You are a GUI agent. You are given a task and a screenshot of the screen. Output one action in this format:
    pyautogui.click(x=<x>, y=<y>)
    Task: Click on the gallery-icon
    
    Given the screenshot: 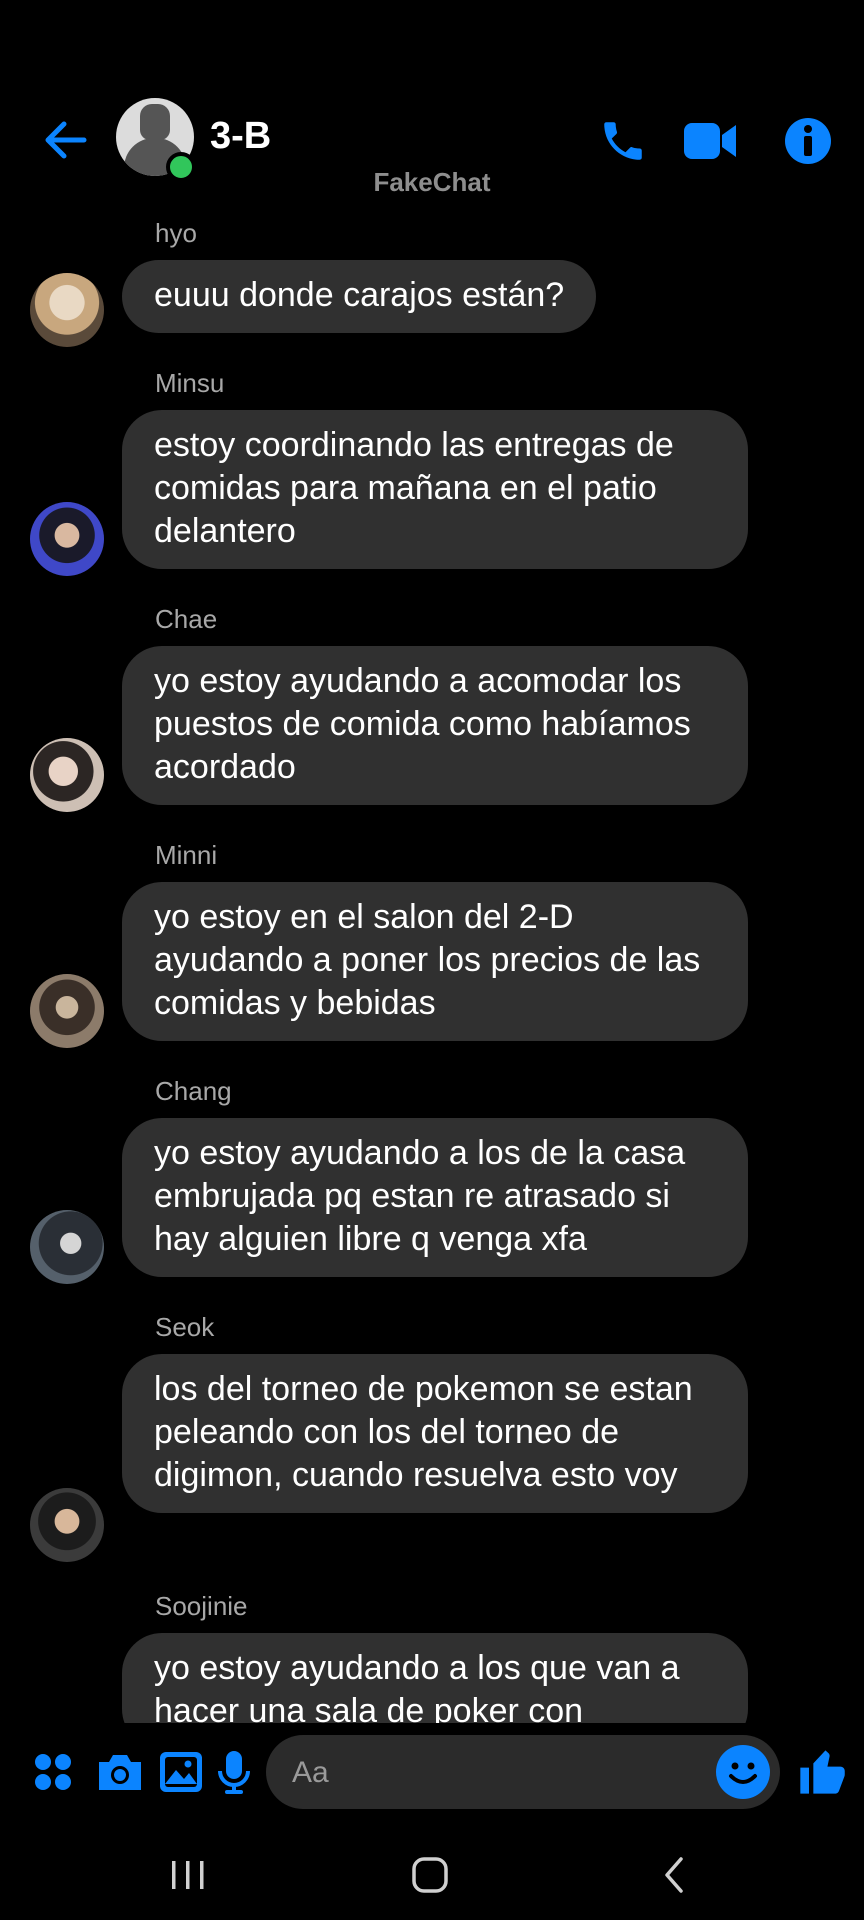 What is the action you would take?
    pyautogui.click(x=181, y=1772)
    